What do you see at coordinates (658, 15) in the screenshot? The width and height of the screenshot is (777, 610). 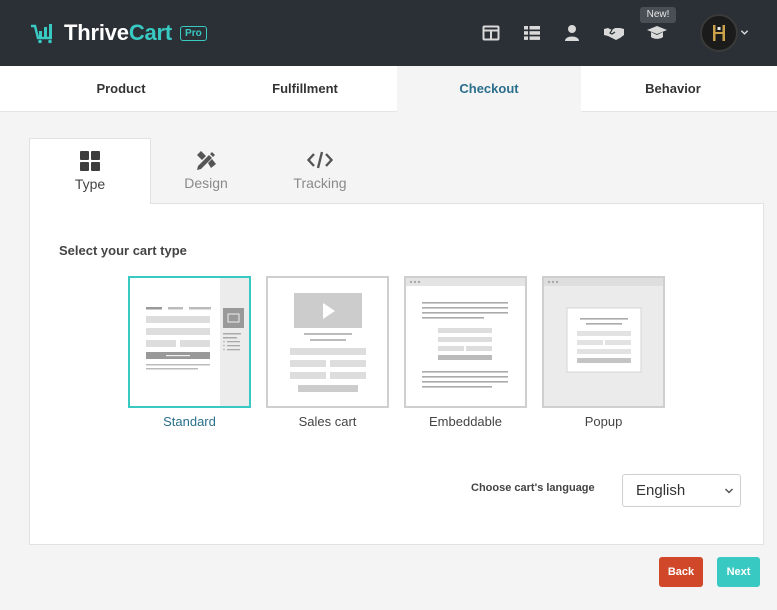 I see `new-badge: New!` at bounding box center [658, 15].